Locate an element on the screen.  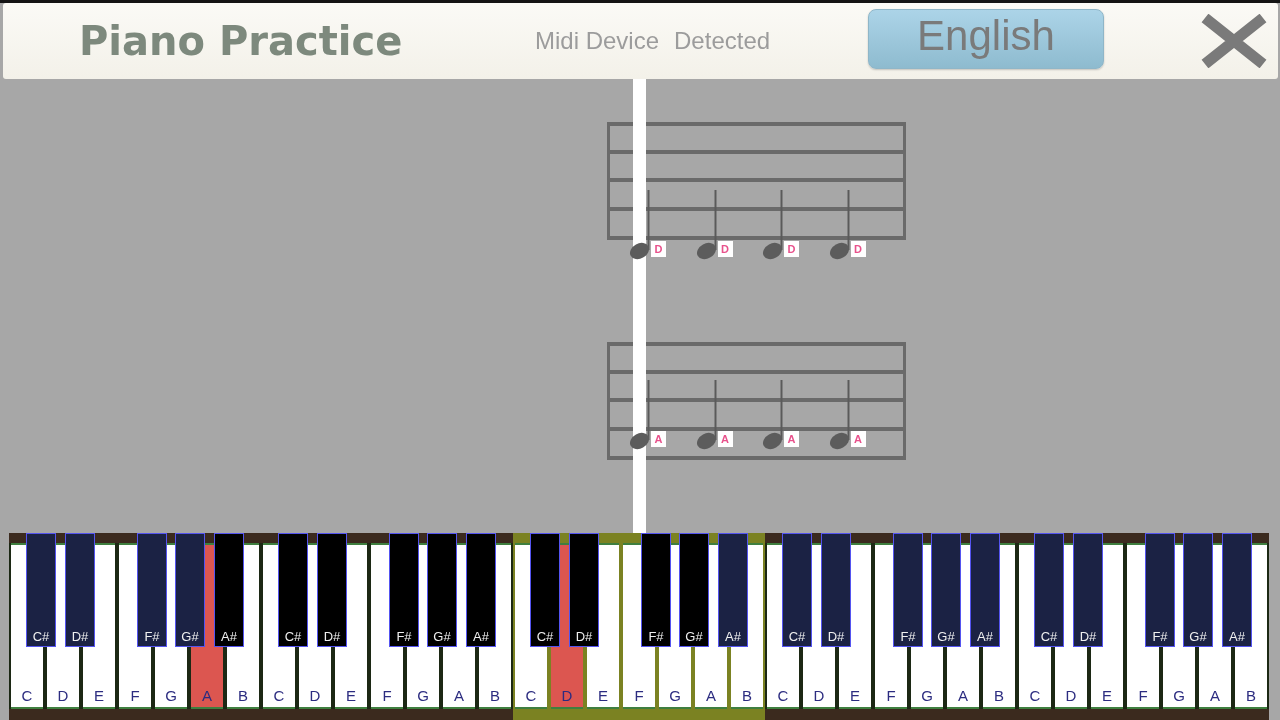
status-text: Midi Device is located at coordinates (597, 41).